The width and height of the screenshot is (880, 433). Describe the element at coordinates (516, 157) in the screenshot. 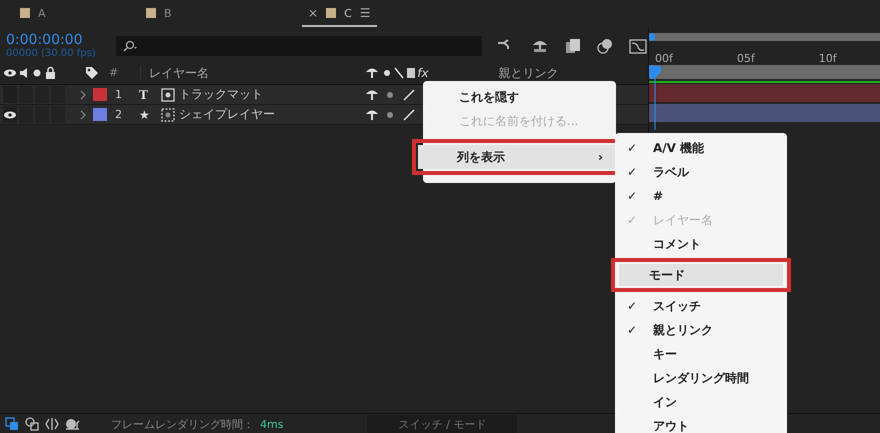

I see `menu-item: 列を表示 ›` at that location.